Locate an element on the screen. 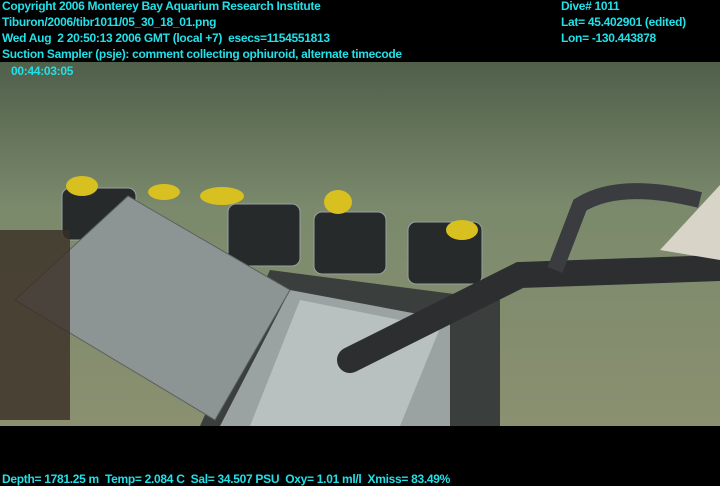 The width and height of the screenshot is (720, 486). timecode-text: 00:44:03:05 is located at coordinates (42, 71).